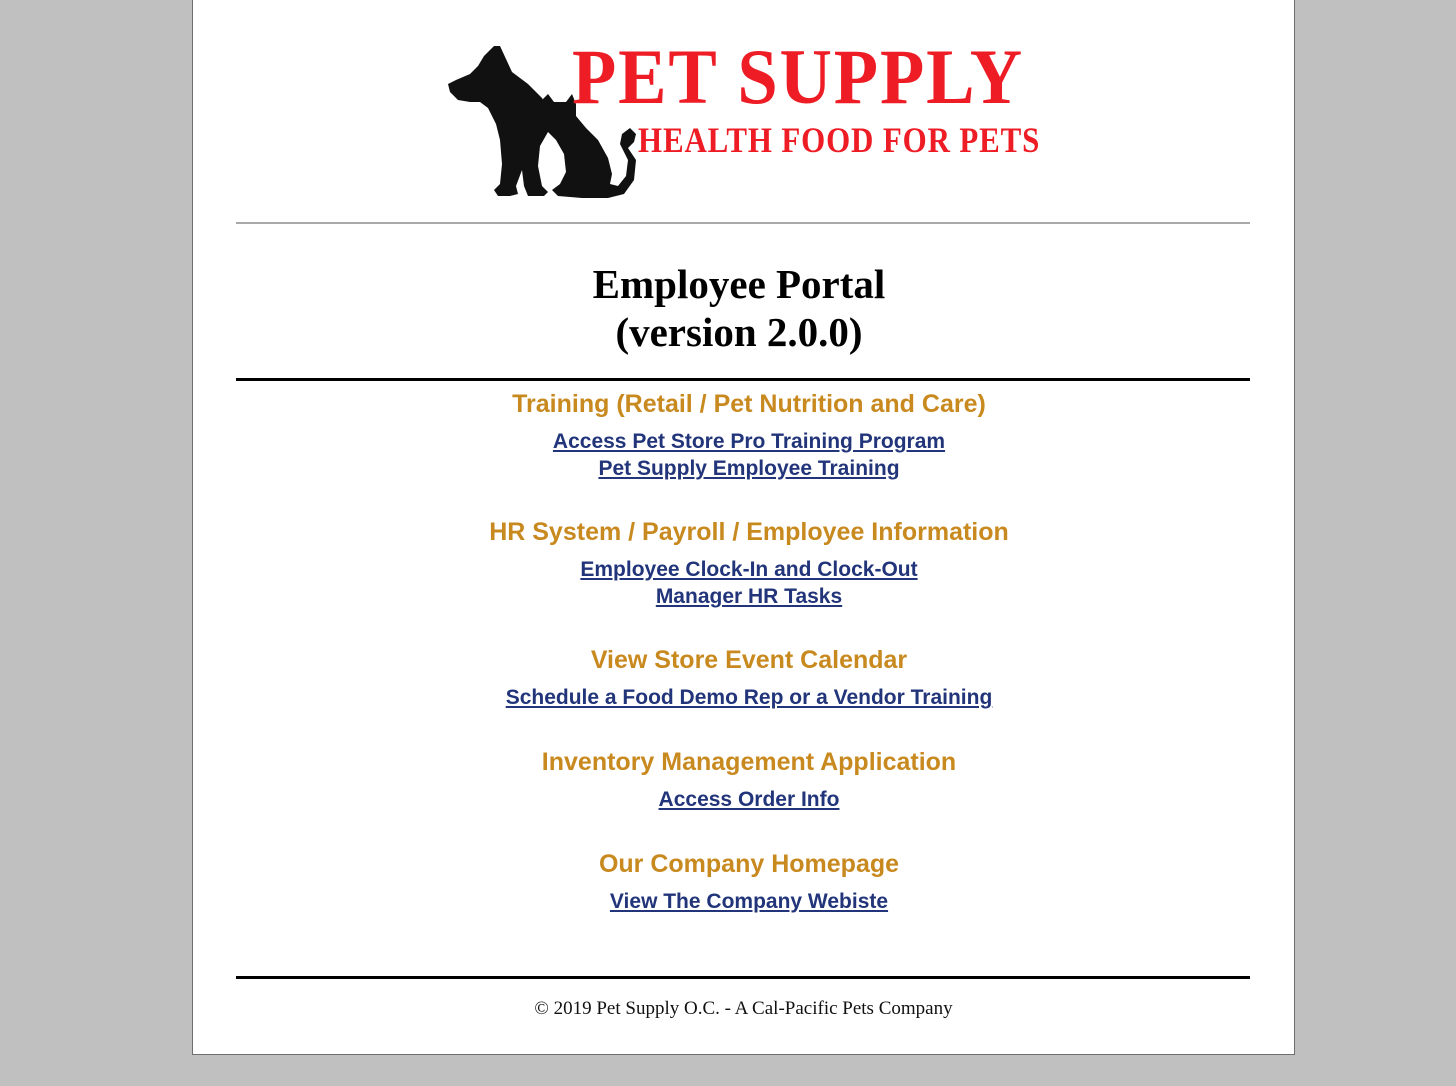 The width and height of the screenshot is (1456, 1086). I want to click on link-employee-training: Pet Supply Employee Training, so click(749, 468).